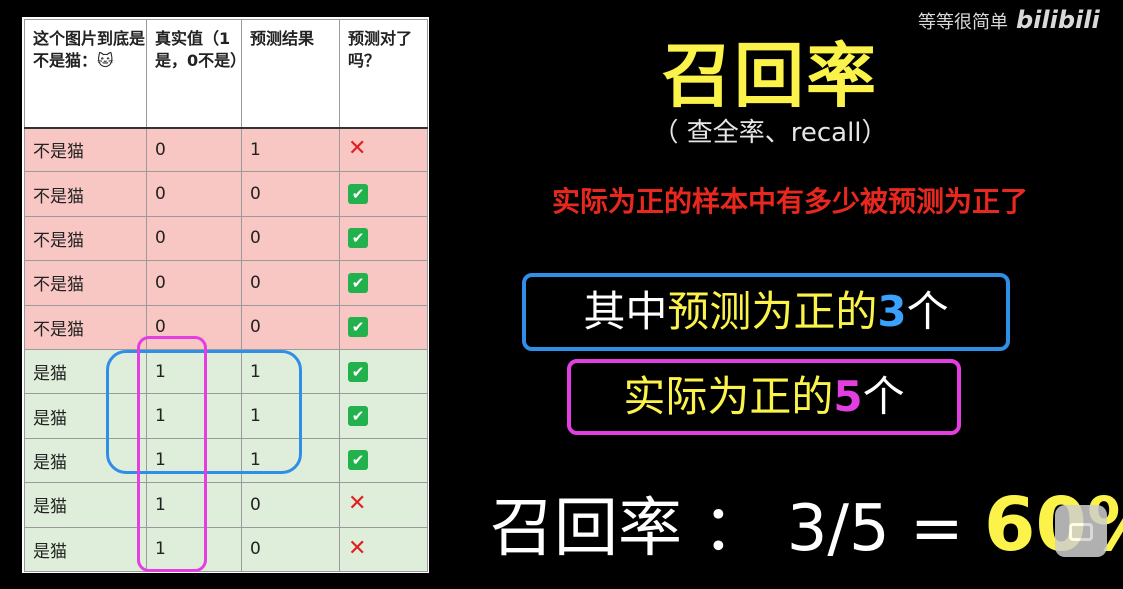 This screenshot has width=1123, height=589. I want to click on actual-positive-highlight, so click(172, 454).